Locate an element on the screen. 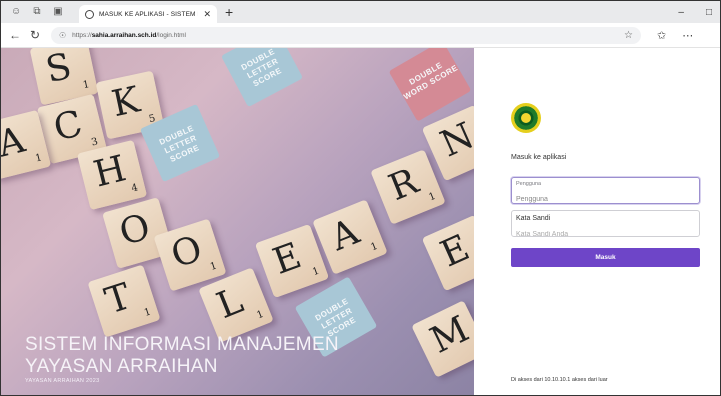  school-logo is located at coordinates (526, 118).